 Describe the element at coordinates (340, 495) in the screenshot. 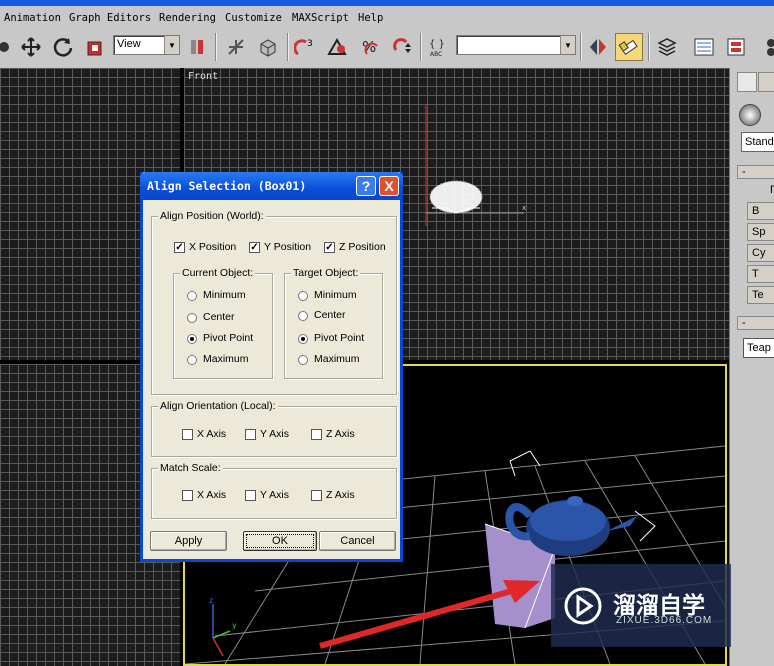

I see `scale-z-label: Z Axis` at that location.